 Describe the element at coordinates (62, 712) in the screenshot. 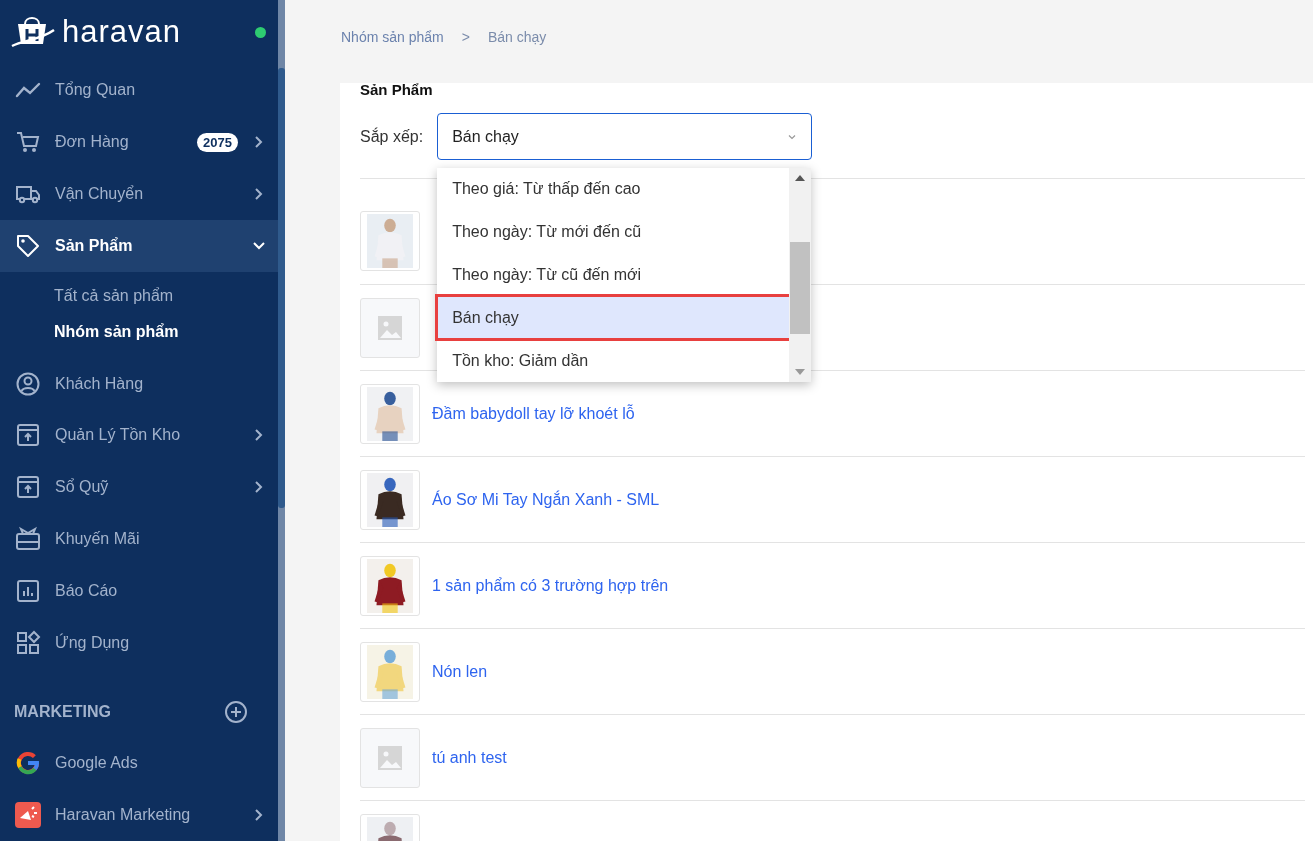

I see `section-title: MARKETING` at that location.